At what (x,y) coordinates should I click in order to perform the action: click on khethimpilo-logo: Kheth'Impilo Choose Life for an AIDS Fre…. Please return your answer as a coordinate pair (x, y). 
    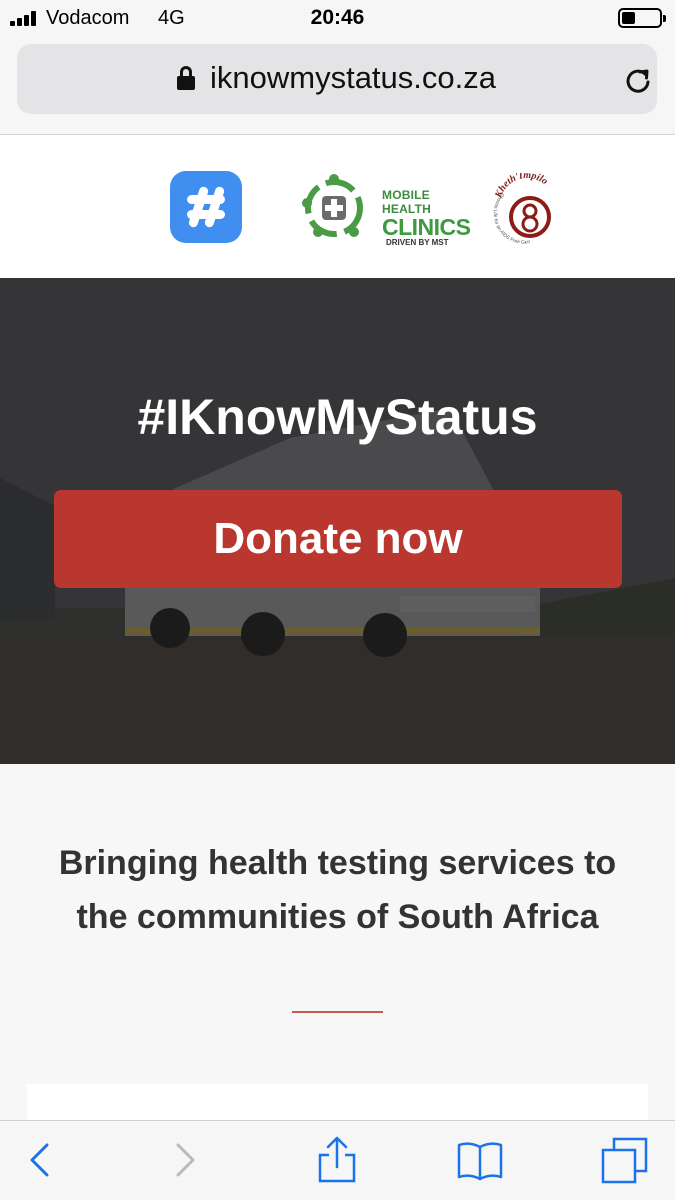
    Looking at the image, I should click on (526, 208).